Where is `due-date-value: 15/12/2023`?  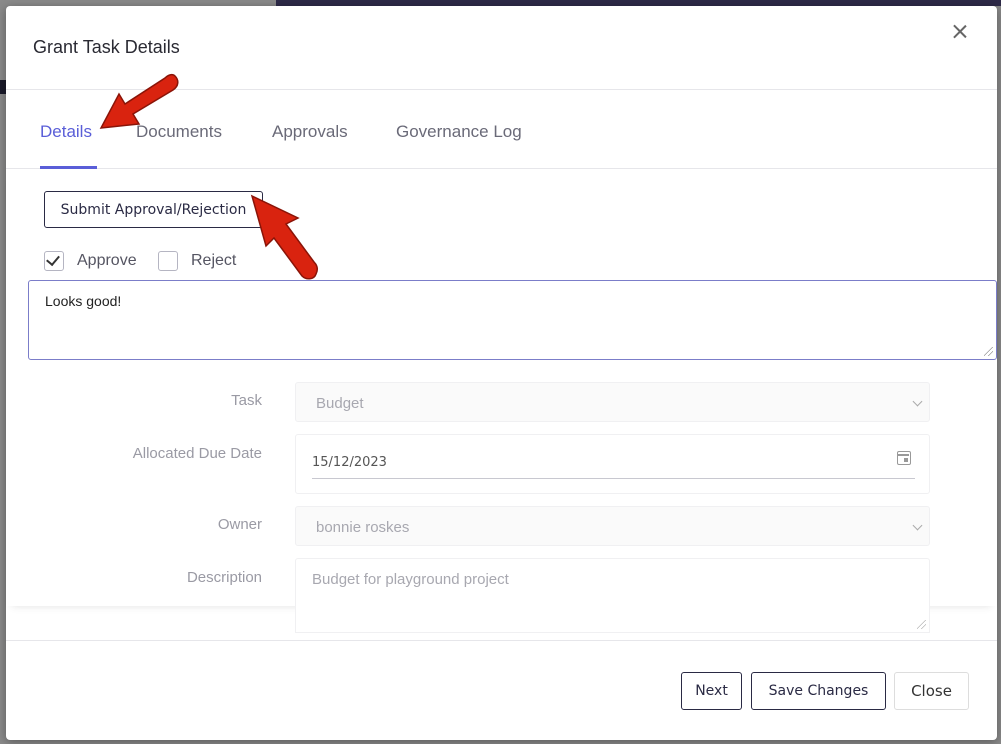 due-date-value: 15/12/2023 is located at coordinates (349, 462).